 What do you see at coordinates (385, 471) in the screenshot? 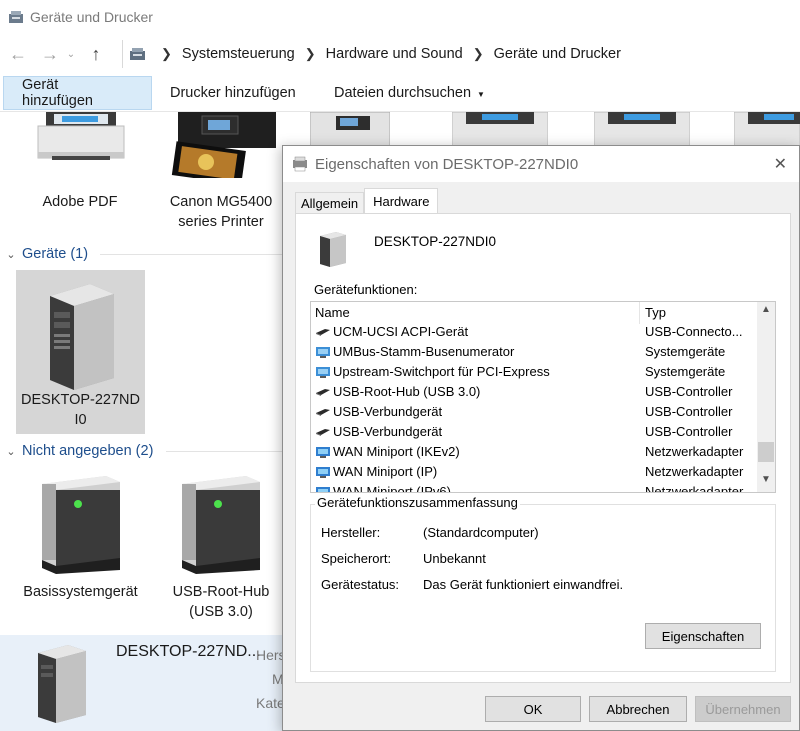
I see `list-item-name: WAN Miniport (IP)` at bounding box center [385, 471].